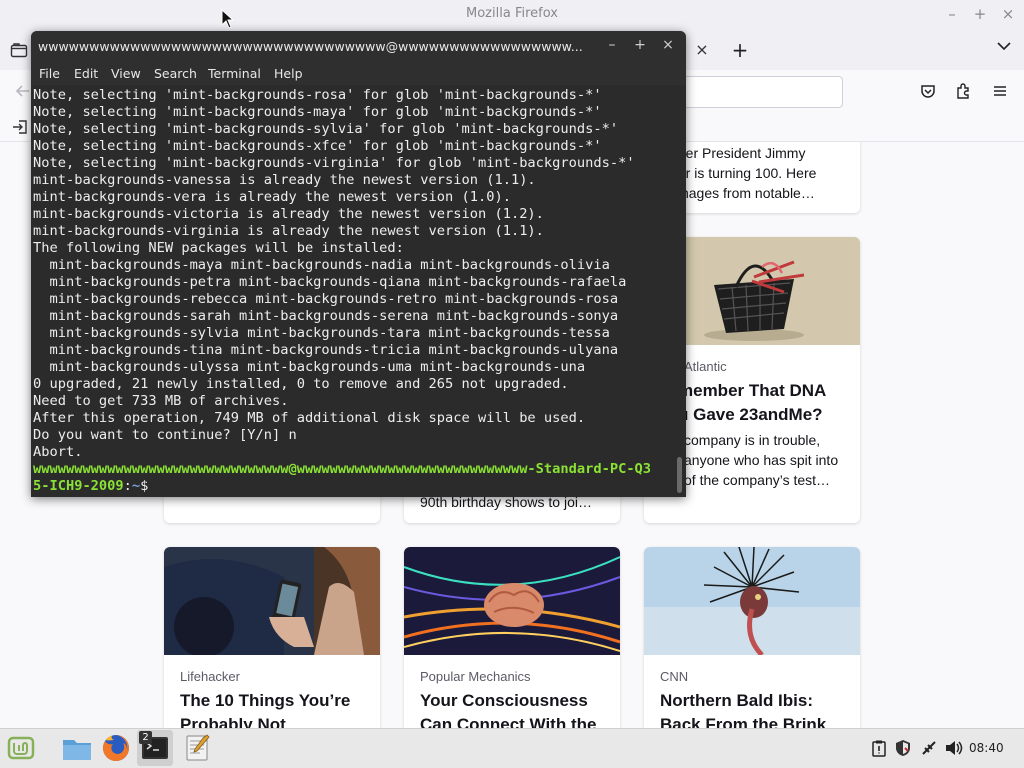 The image size is (1024, 768). I want to click on card-source: Popular Mechanics, so click(475, 676).